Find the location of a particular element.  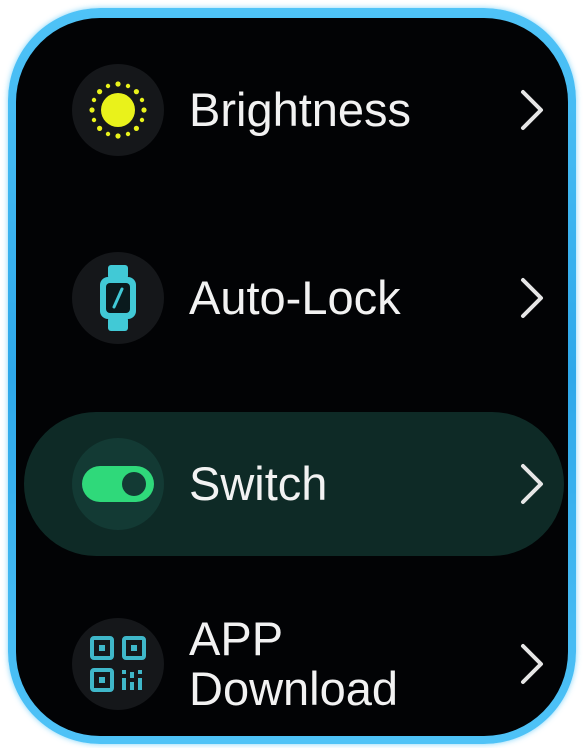

menu-item-label: APP Download is located at coordinates (294, 663).